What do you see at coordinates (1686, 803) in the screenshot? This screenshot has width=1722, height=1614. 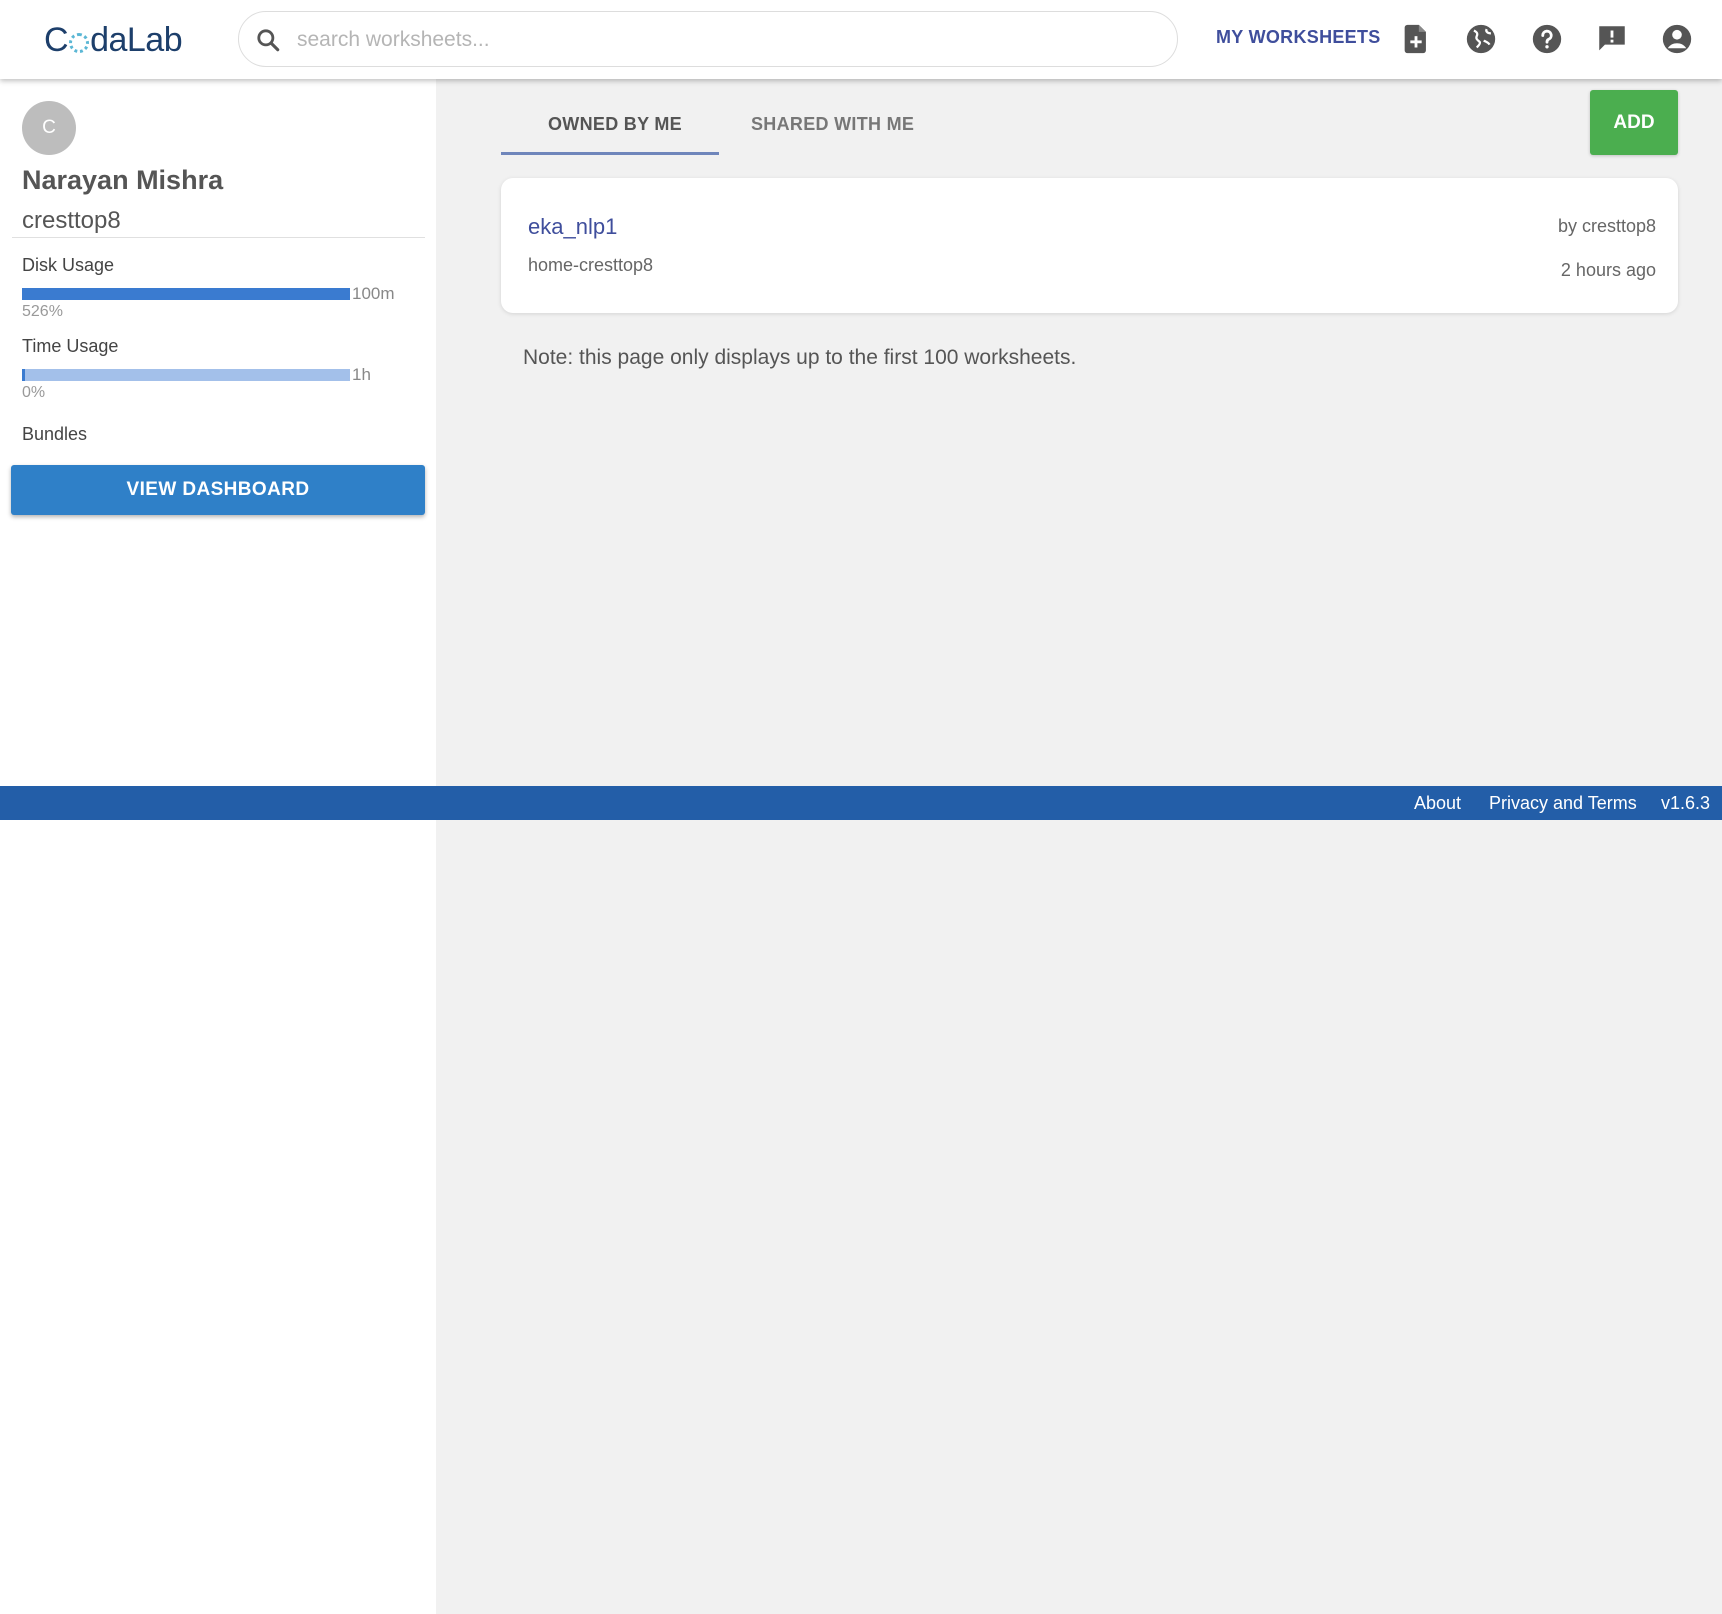 I see `footer-version: v1.6.3` at bounding box center [1686, 803].